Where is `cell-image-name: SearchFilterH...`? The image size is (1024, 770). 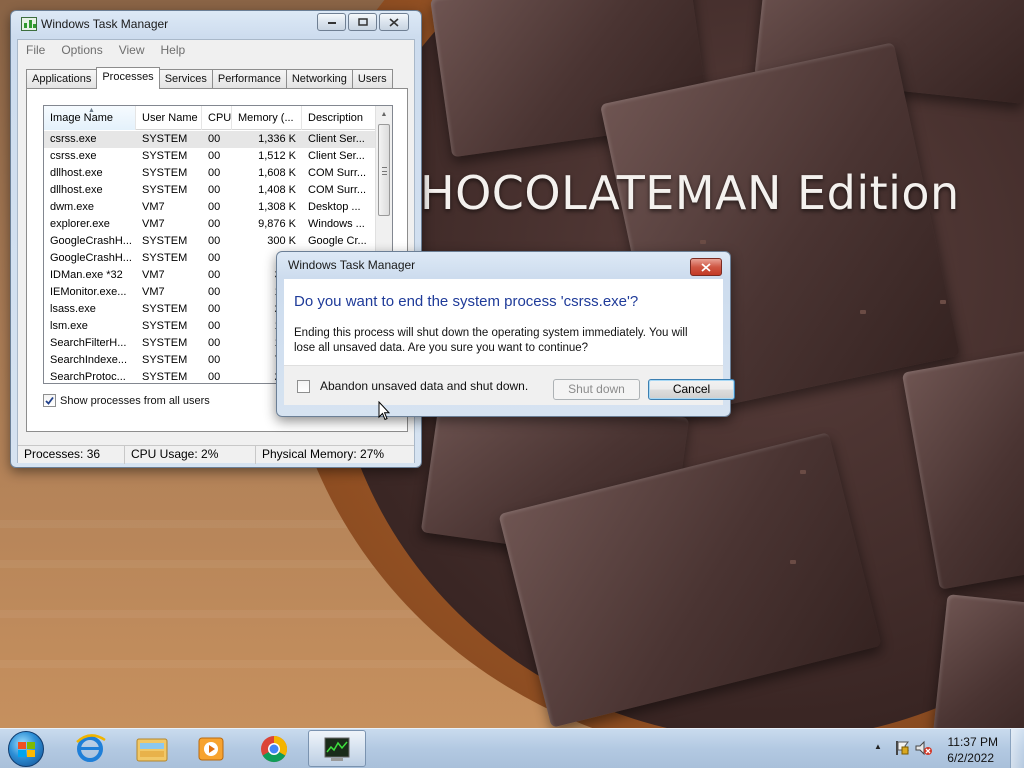 cell-image-name: SearchFilterH... is located at coordinates (88, 343).